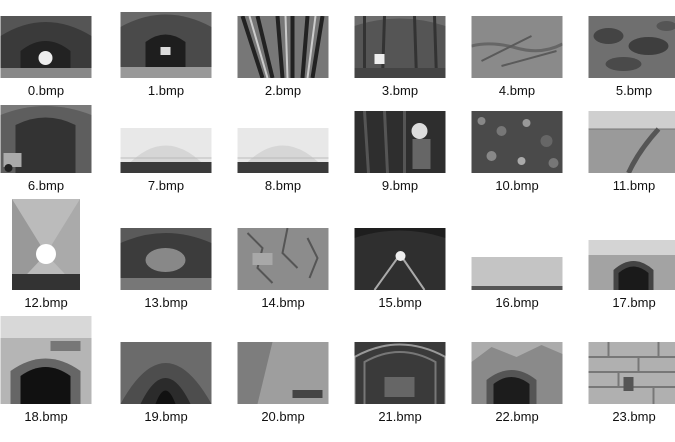  What do you see at coordinates (283, 302) in the screenshot?
I see `file-name-label: 14.bmp` at bounding box center [283, 302].